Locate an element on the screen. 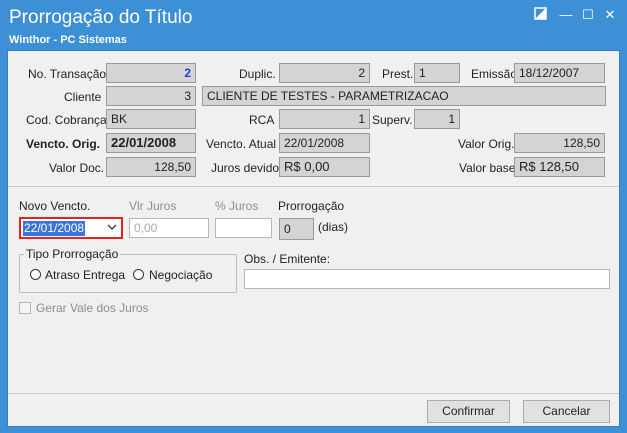 The width and height of the screenshot is (627, 433). novo-vencto-value: 22/01/2008 is located at coordinates (54, 228).